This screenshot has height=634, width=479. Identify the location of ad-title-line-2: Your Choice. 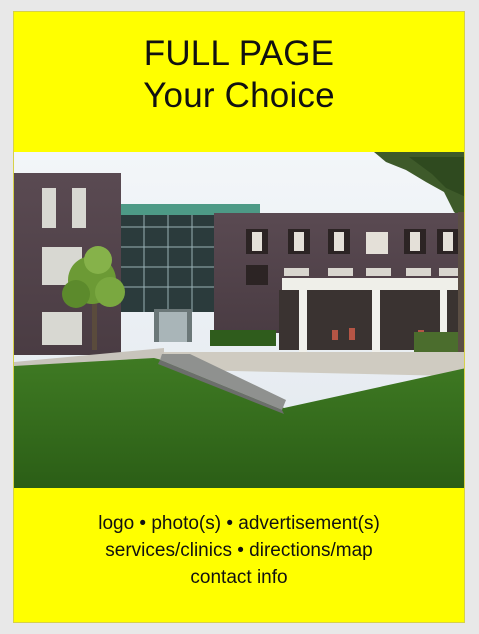
(239, 95).